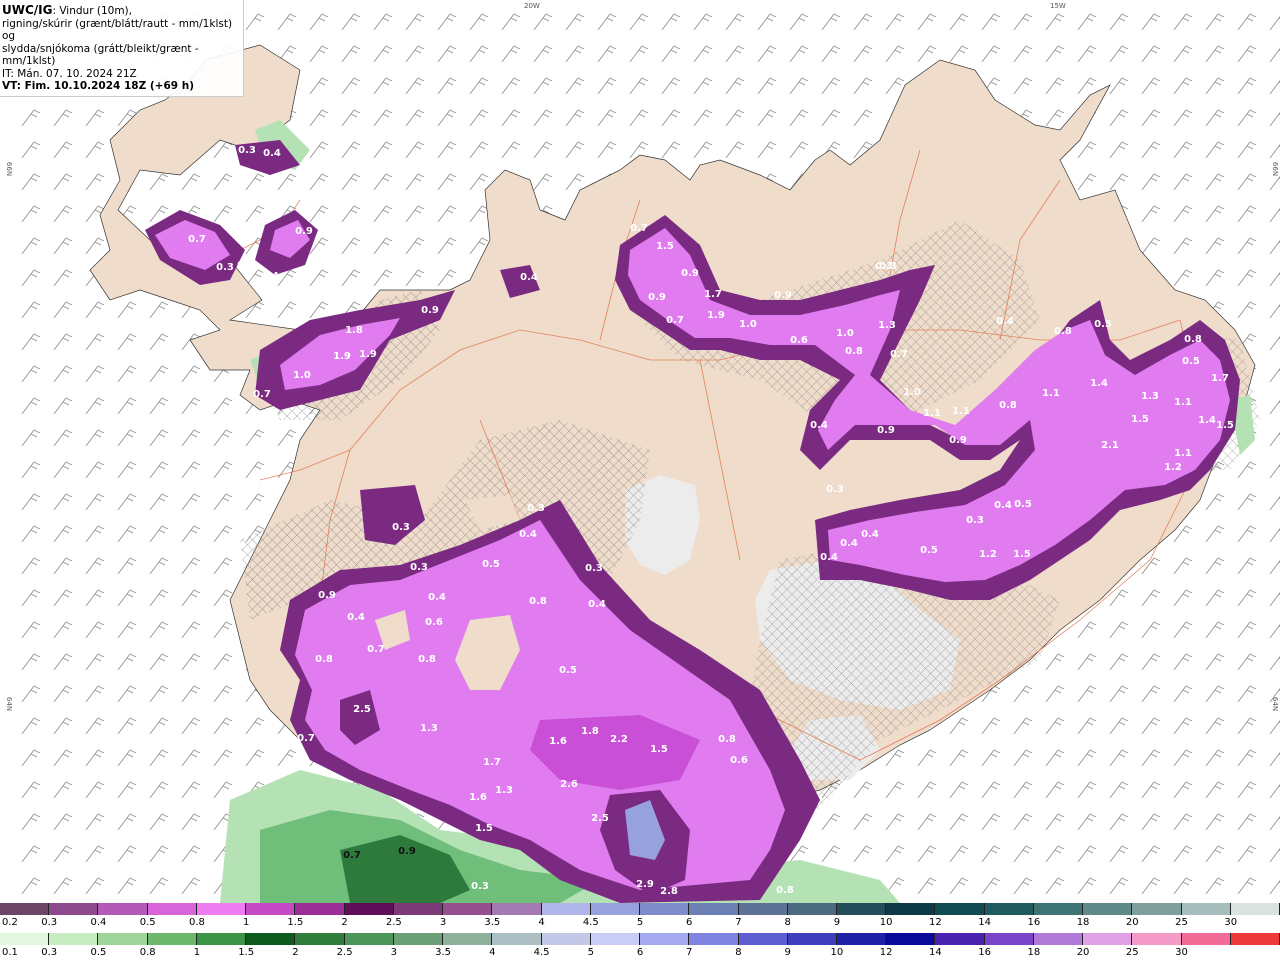 The image size is (1280, 960). What do you see at coordinates (886, 952) in the screenshot?
I see `legend-label: 12` at bounding box center [886, 952].